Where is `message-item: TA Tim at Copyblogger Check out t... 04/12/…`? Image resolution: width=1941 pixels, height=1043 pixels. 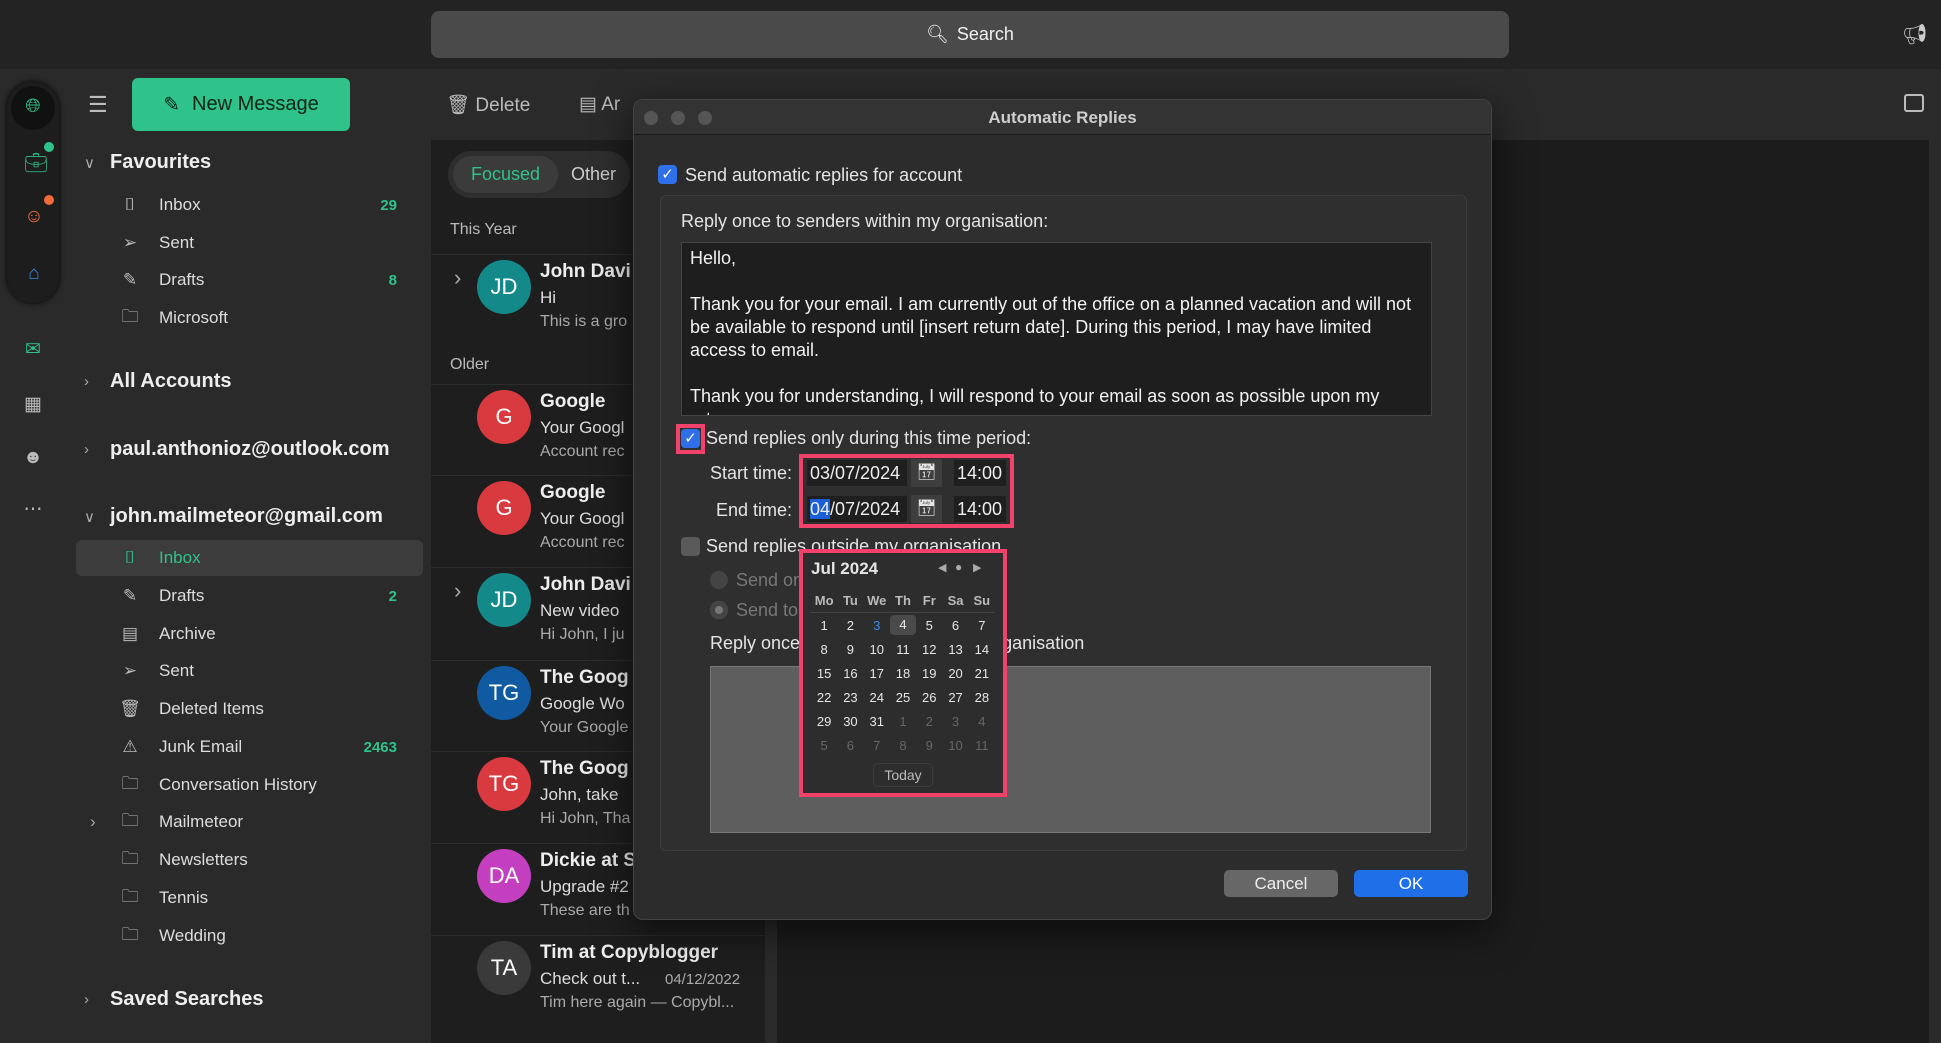 message-item: TA Tim at Copyblogger Check out t... 04/12/… is located at coordinates (598, 981).